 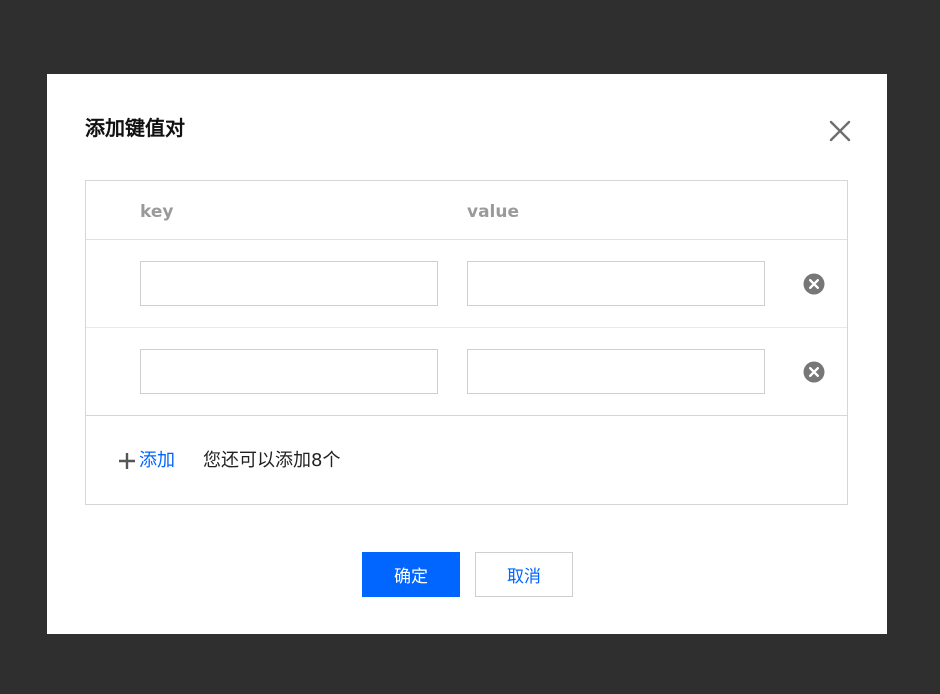 I want to click on remaining-count-text: 您还可以添加8个, so click(x=272, y=460).